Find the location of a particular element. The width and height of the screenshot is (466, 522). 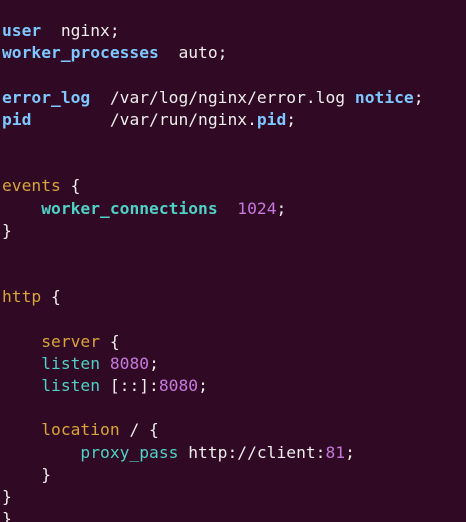

code-token: [::]: is located at coordinates (129, 385).